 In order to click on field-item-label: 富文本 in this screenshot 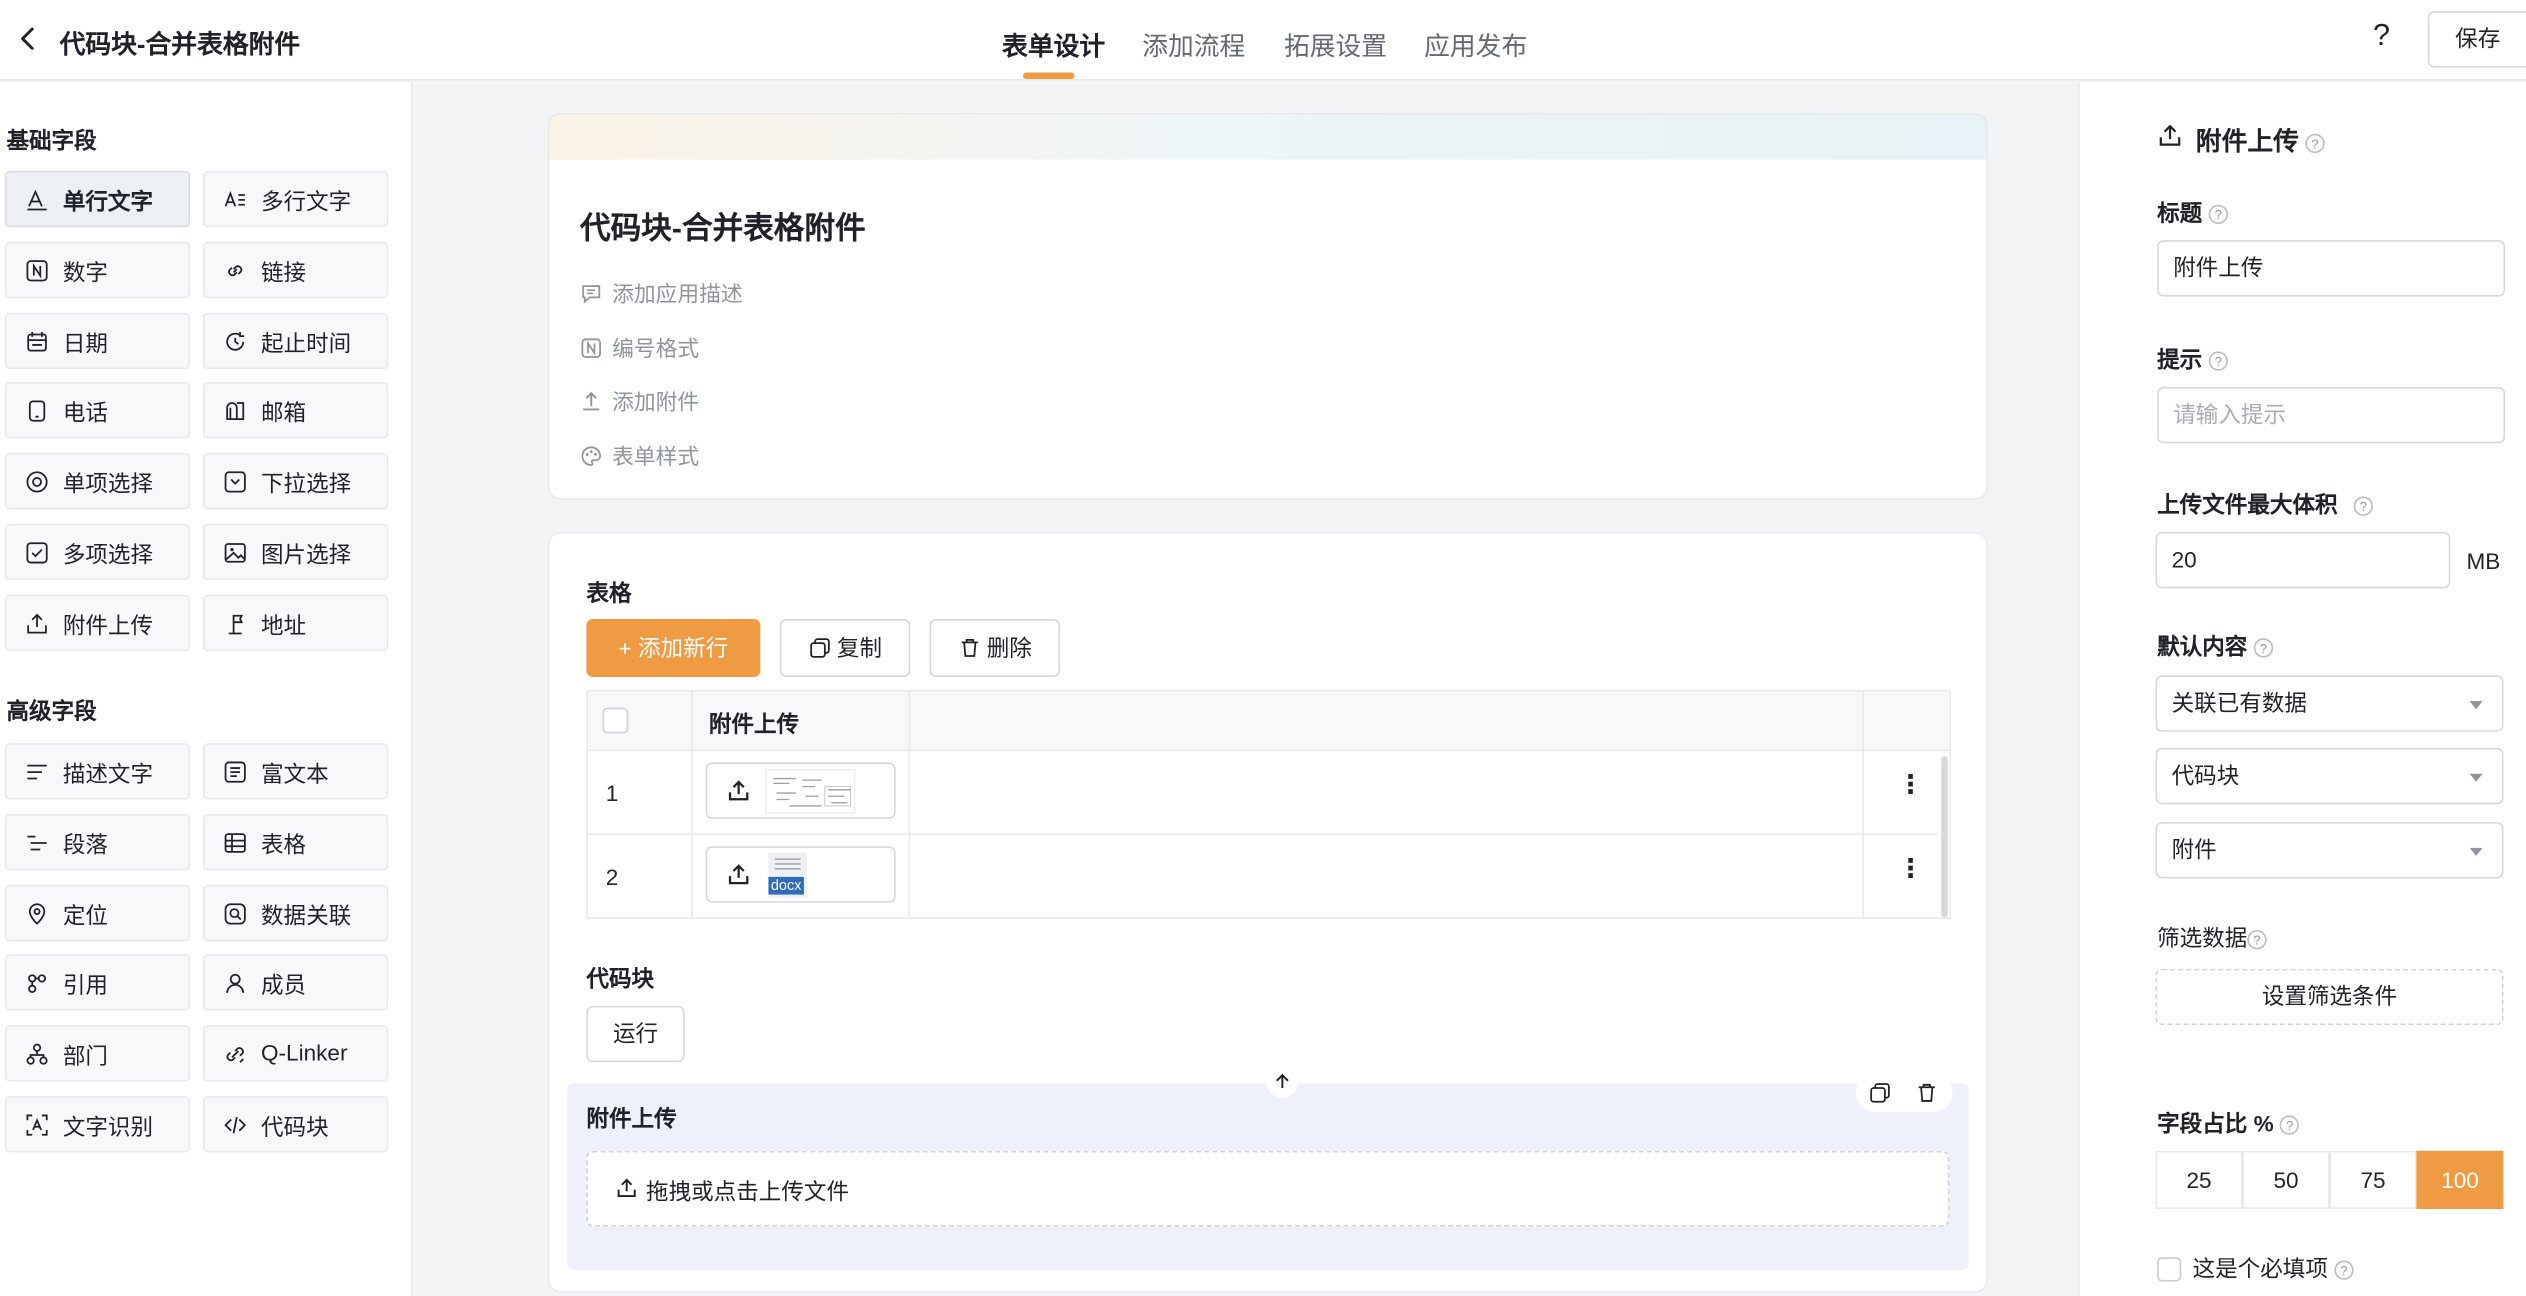, I will do `click(294, 773)`.